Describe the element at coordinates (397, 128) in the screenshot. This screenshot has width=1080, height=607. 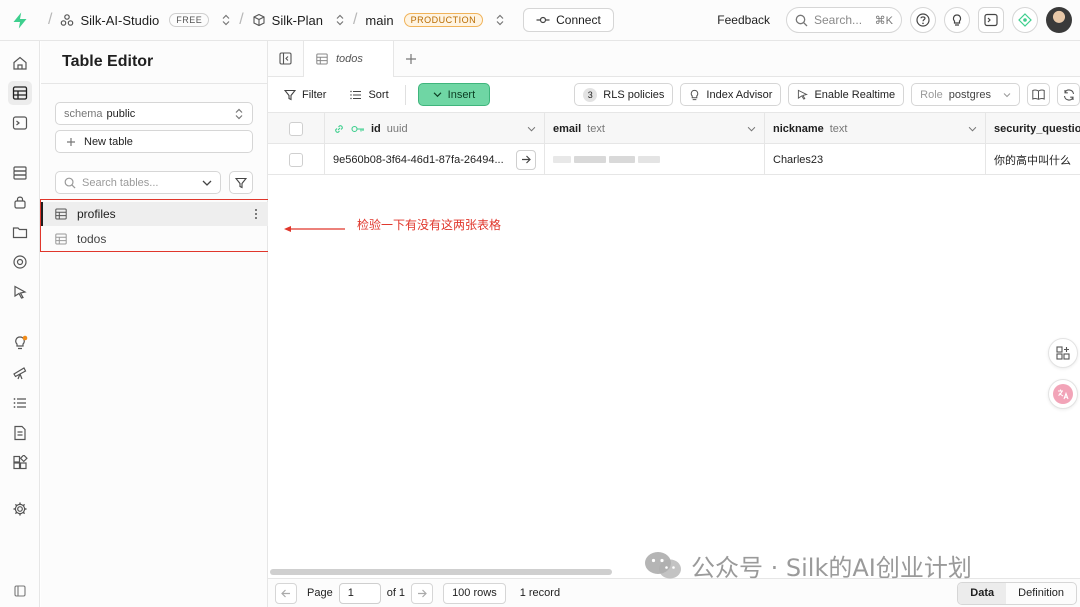
I see `column-type: uuid` at that location.